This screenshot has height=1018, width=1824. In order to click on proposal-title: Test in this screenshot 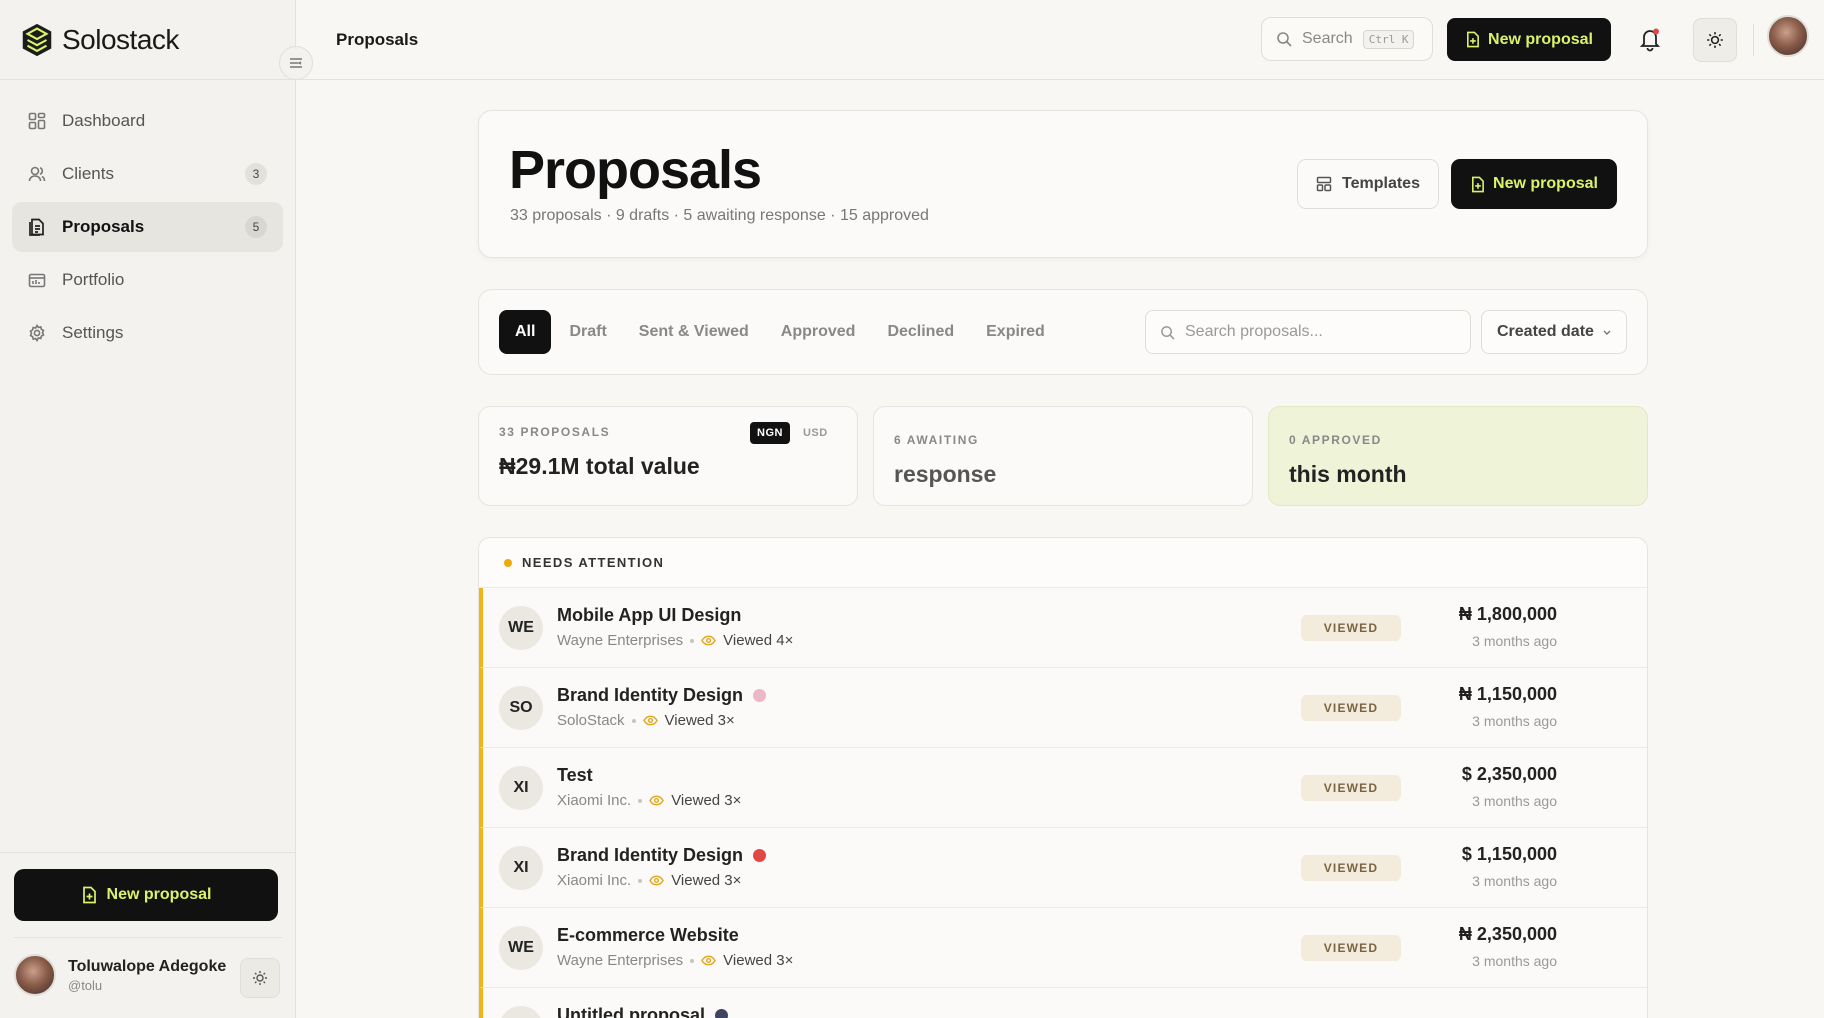, I will do `click(575, 775)`.